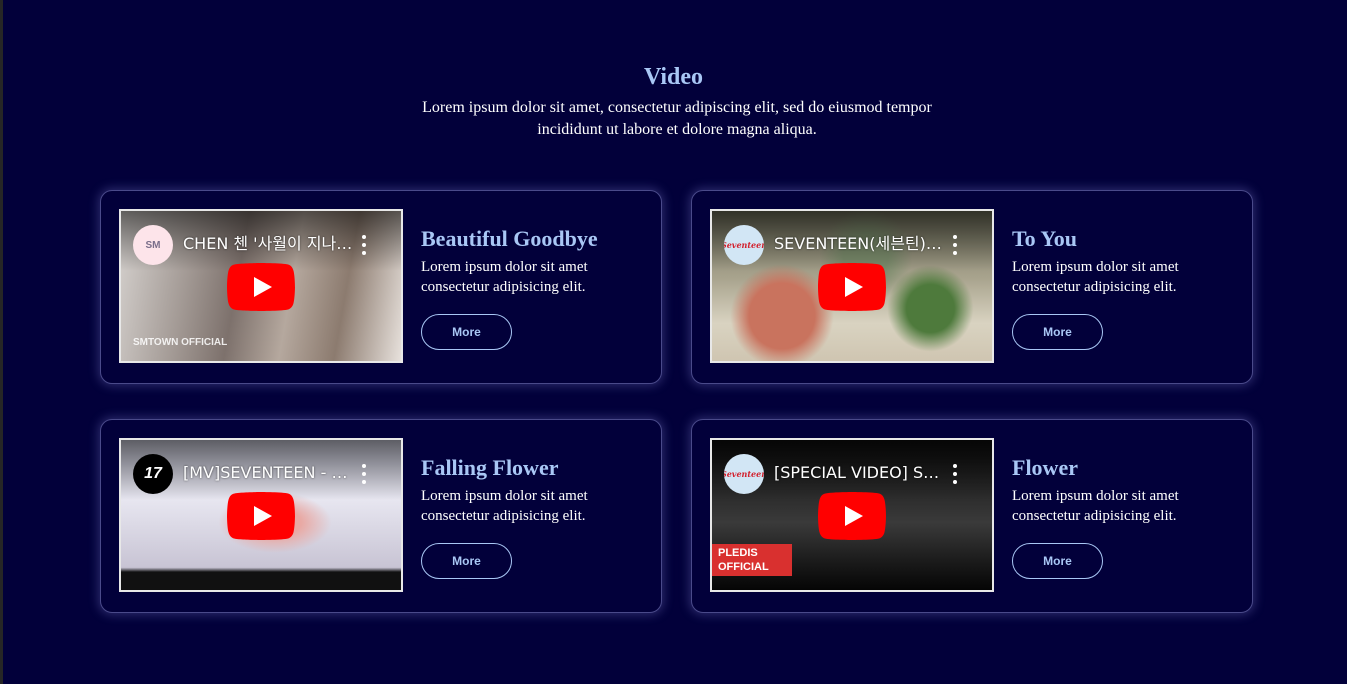 This screenshot has width=1347, height=684. Describe the element at coordinates (860, 244) in the screenshot. I see `video-title: SEVENTEEN(세븐틴) 'To You'` at that location.